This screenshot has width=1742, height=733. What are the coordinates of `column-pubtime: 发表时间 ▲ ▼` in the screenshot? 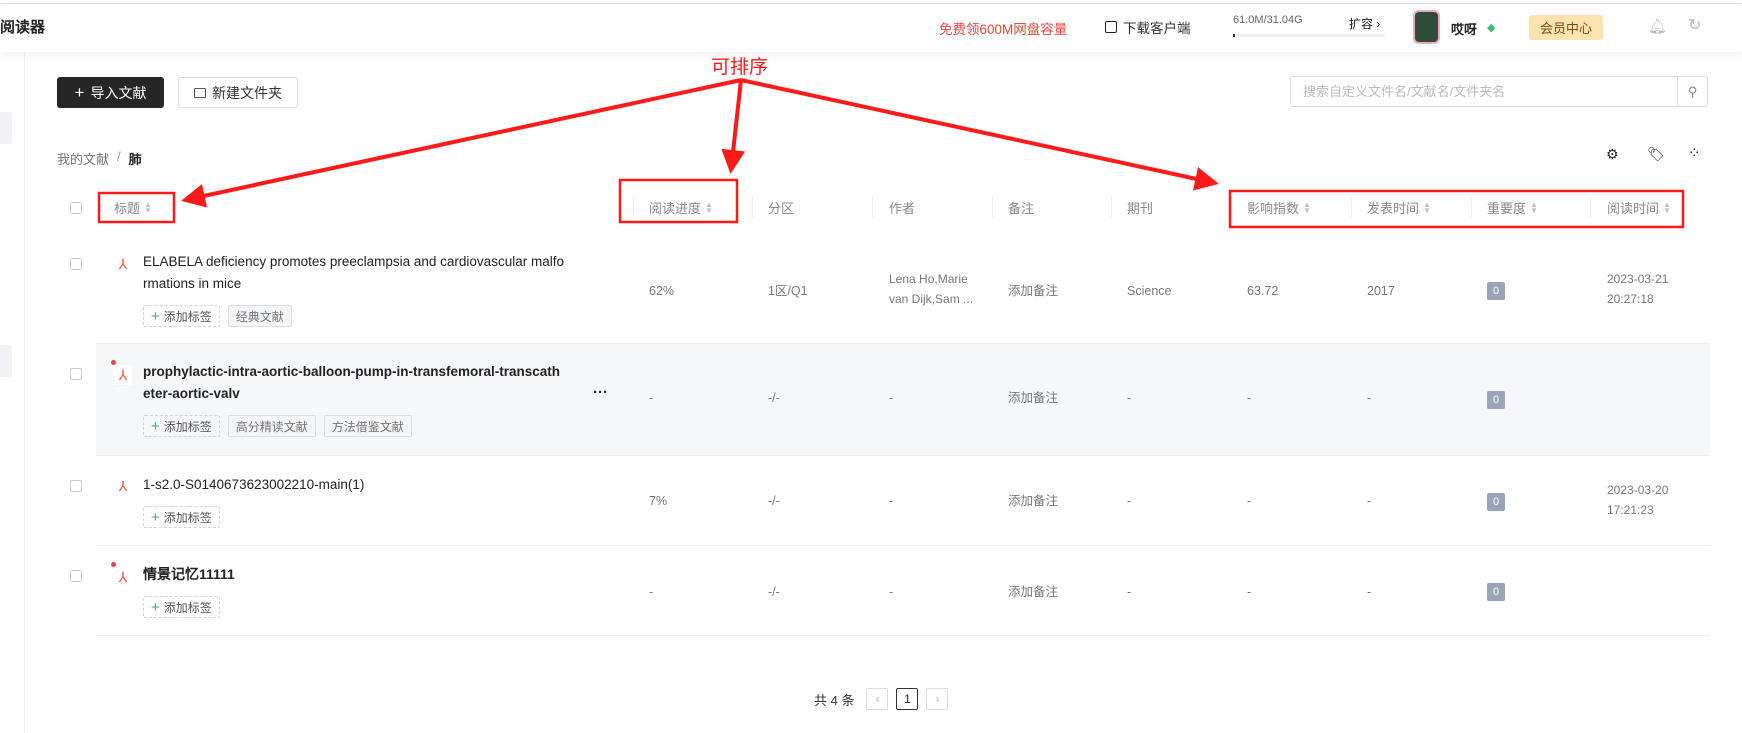 It's located at (1399, 207).